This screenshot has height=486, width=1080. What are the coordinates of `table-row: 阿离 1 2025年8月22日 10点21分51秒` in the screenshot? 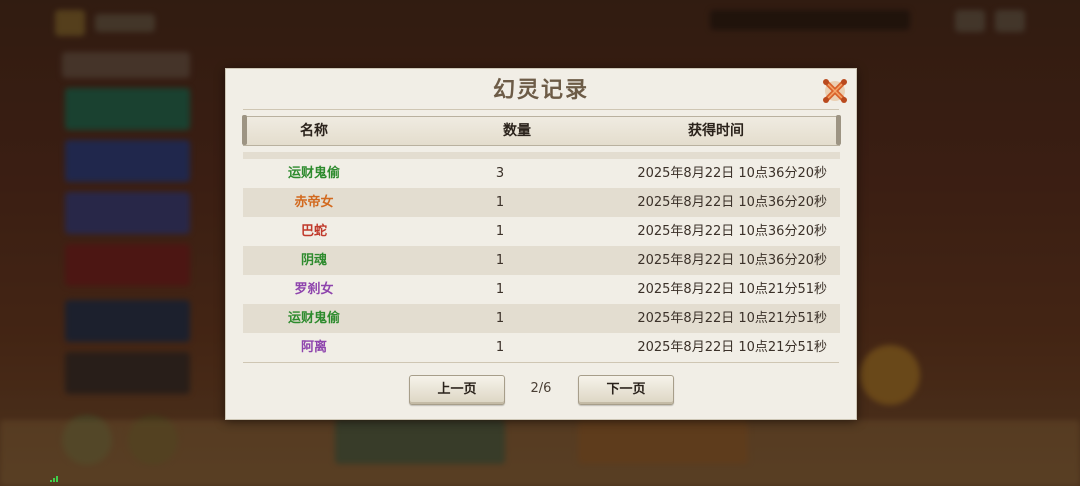 It's located at (541, 347).